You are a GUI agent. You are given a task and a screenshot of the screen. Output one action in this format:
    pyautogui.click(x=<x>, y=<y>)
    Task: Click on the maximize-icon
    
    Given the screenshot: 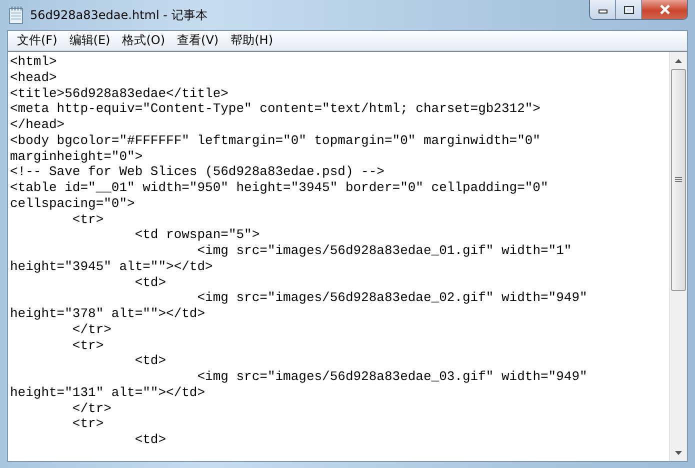 What is the action you would take?
    pyautogui.click(x=628, y=9)
    